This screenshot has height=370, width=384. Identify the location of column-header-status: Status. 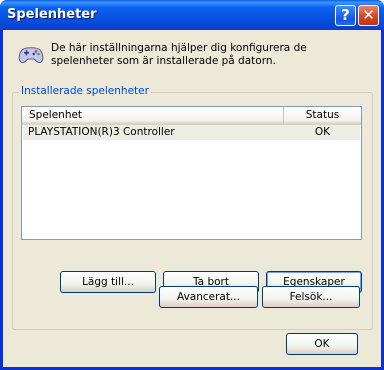
(322, 115).